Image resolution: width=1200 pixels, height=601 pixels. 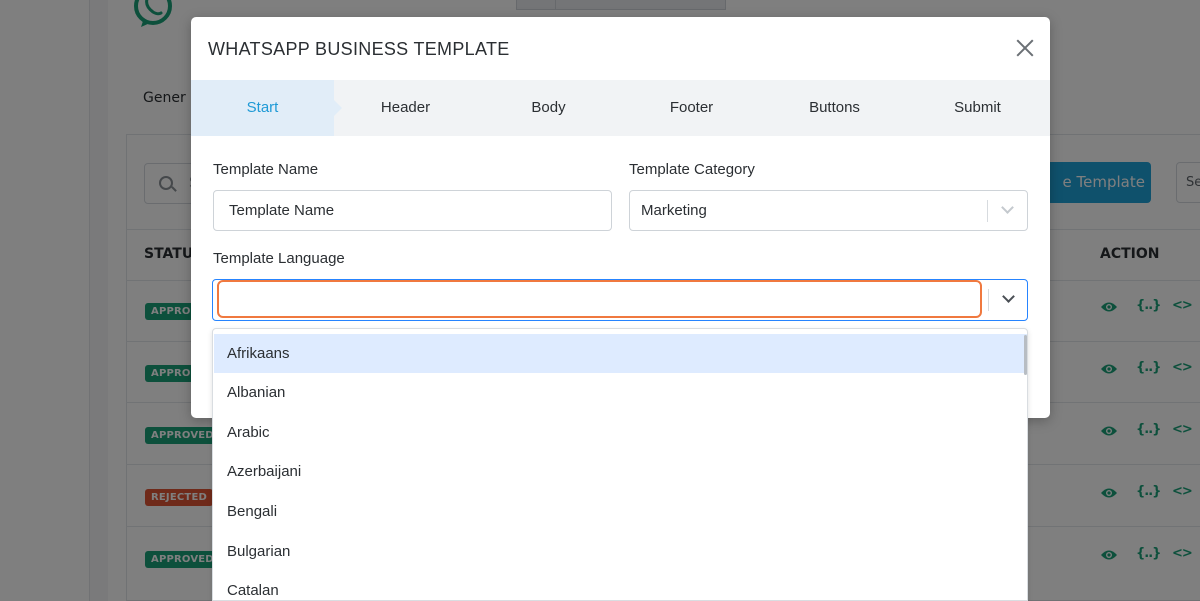 I want to click on template-language-label: Template Language, so click(x=279, y=258).